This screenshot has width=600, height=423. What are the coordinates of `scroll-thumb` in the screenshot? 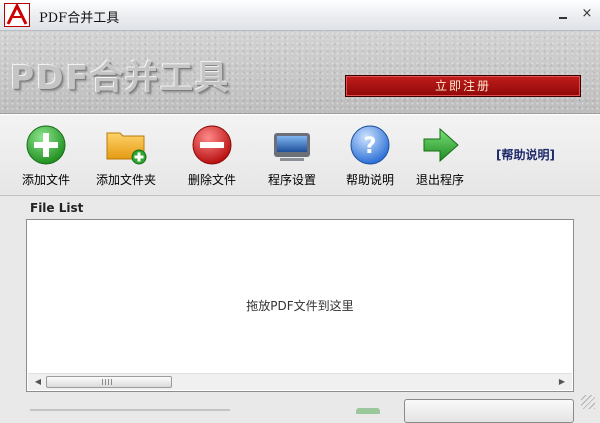 It's located at (109, 382).